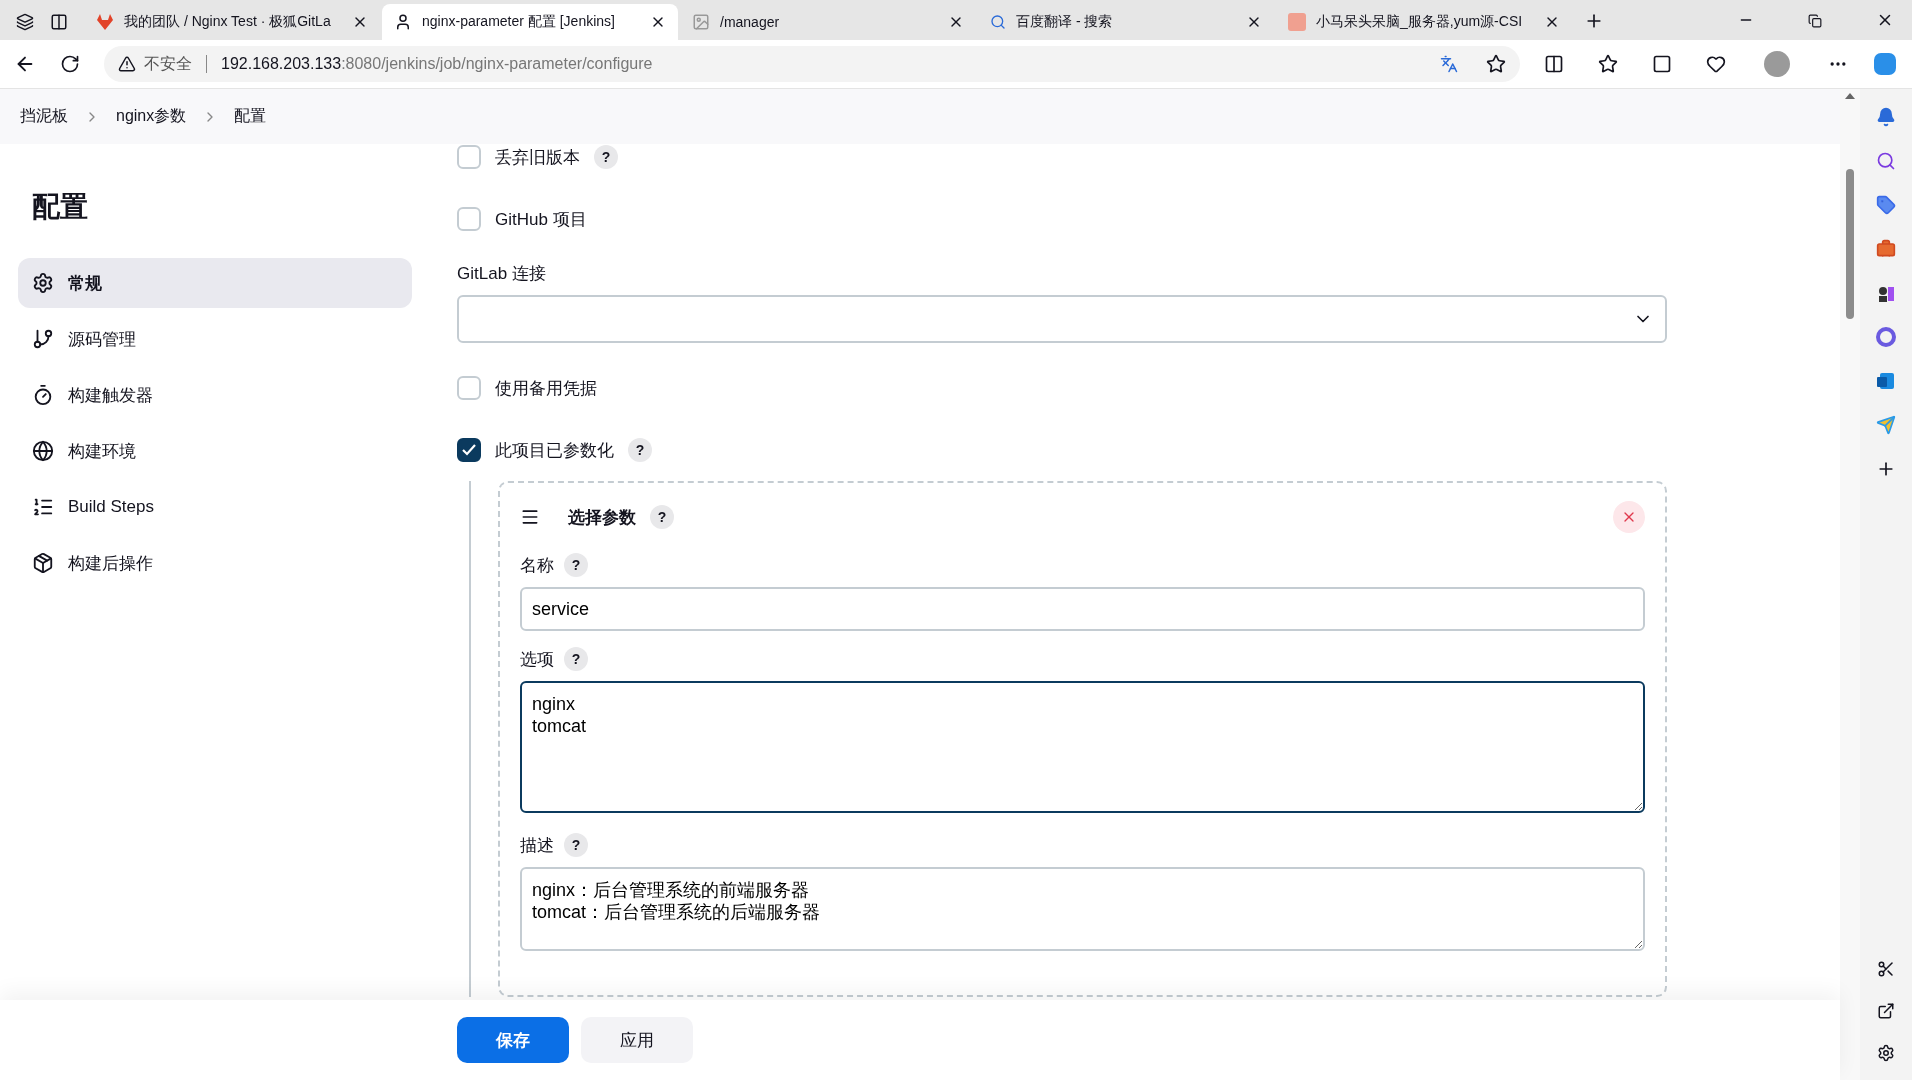 The width and height of the screenshot is (1912, 1080). I want to click on collections-icon, so click(1662, 64).